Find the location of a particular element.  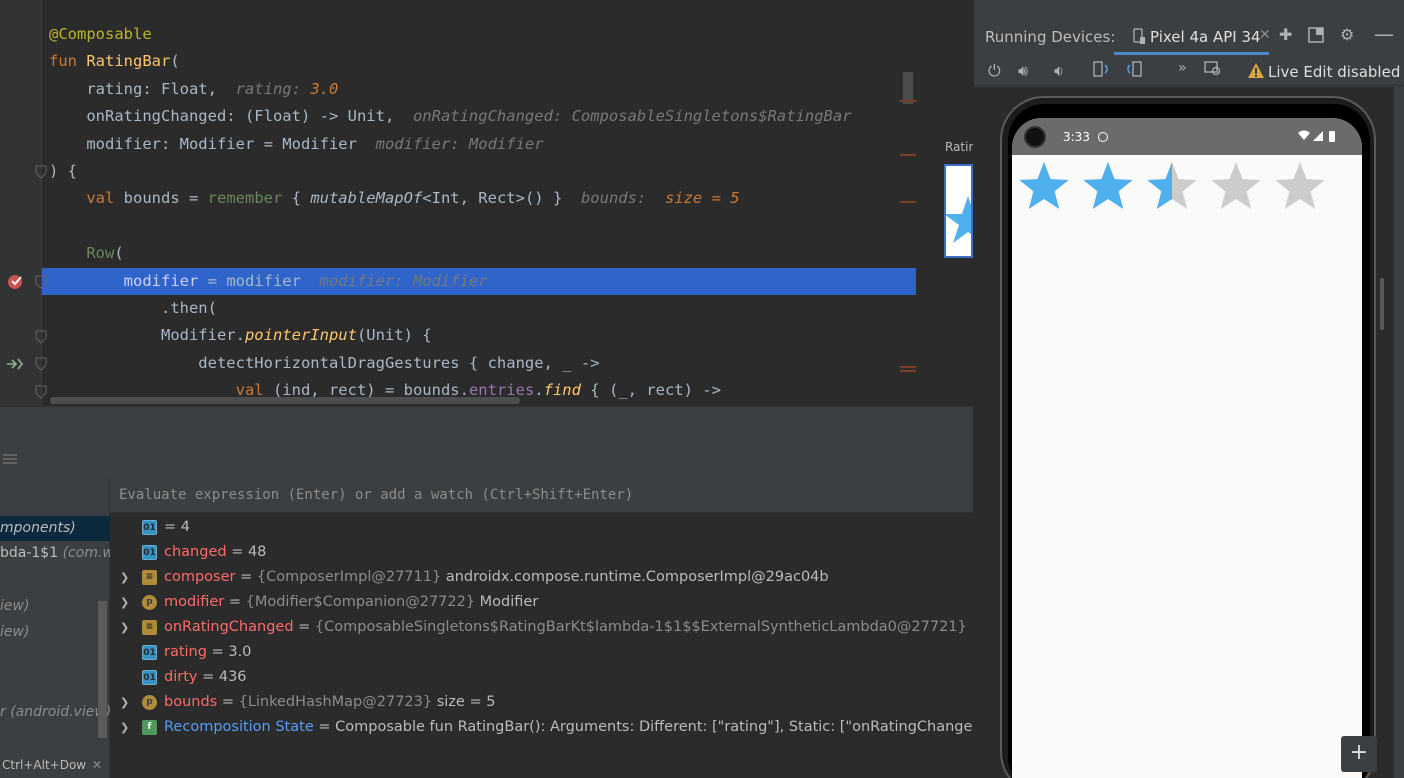

add-device-icon: ✚ is located at coordinates (1285, 34).